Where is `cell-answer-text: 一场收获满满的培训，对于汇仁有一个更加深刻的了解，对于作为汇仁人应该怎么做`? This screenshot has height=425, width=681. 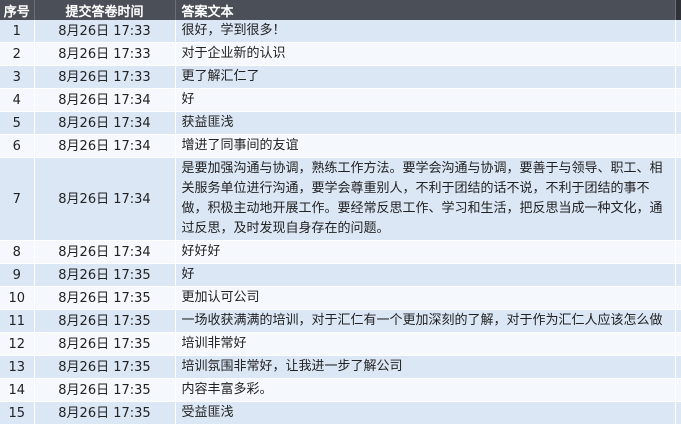 cell-answer-text: 一场收获满满的培训，对于汇仁有一个更加深刻的了解，对于作为汇仁人应该怎么做 is located at coordinates (425, 321).